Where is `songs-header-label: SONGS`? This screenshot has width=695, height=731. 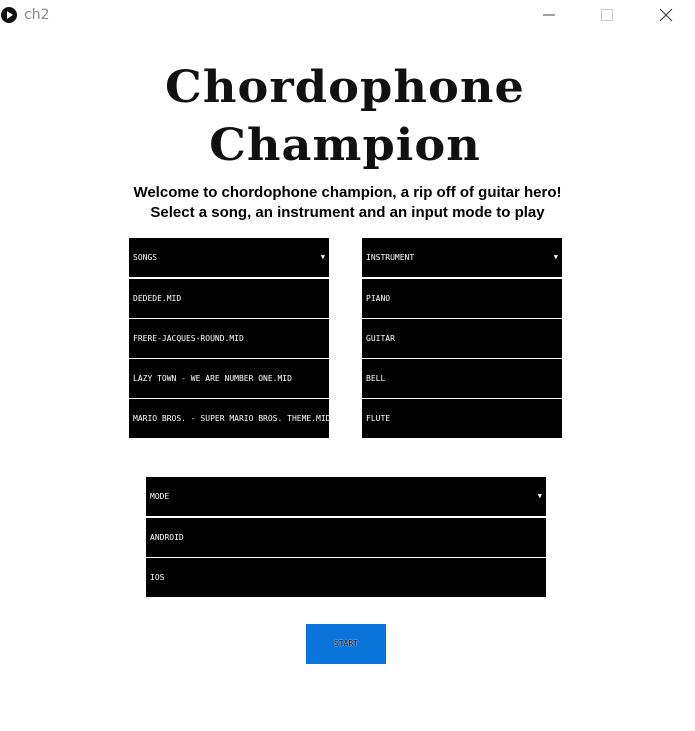
songs-header-label: SONGS is located at coordinates (145, 257).